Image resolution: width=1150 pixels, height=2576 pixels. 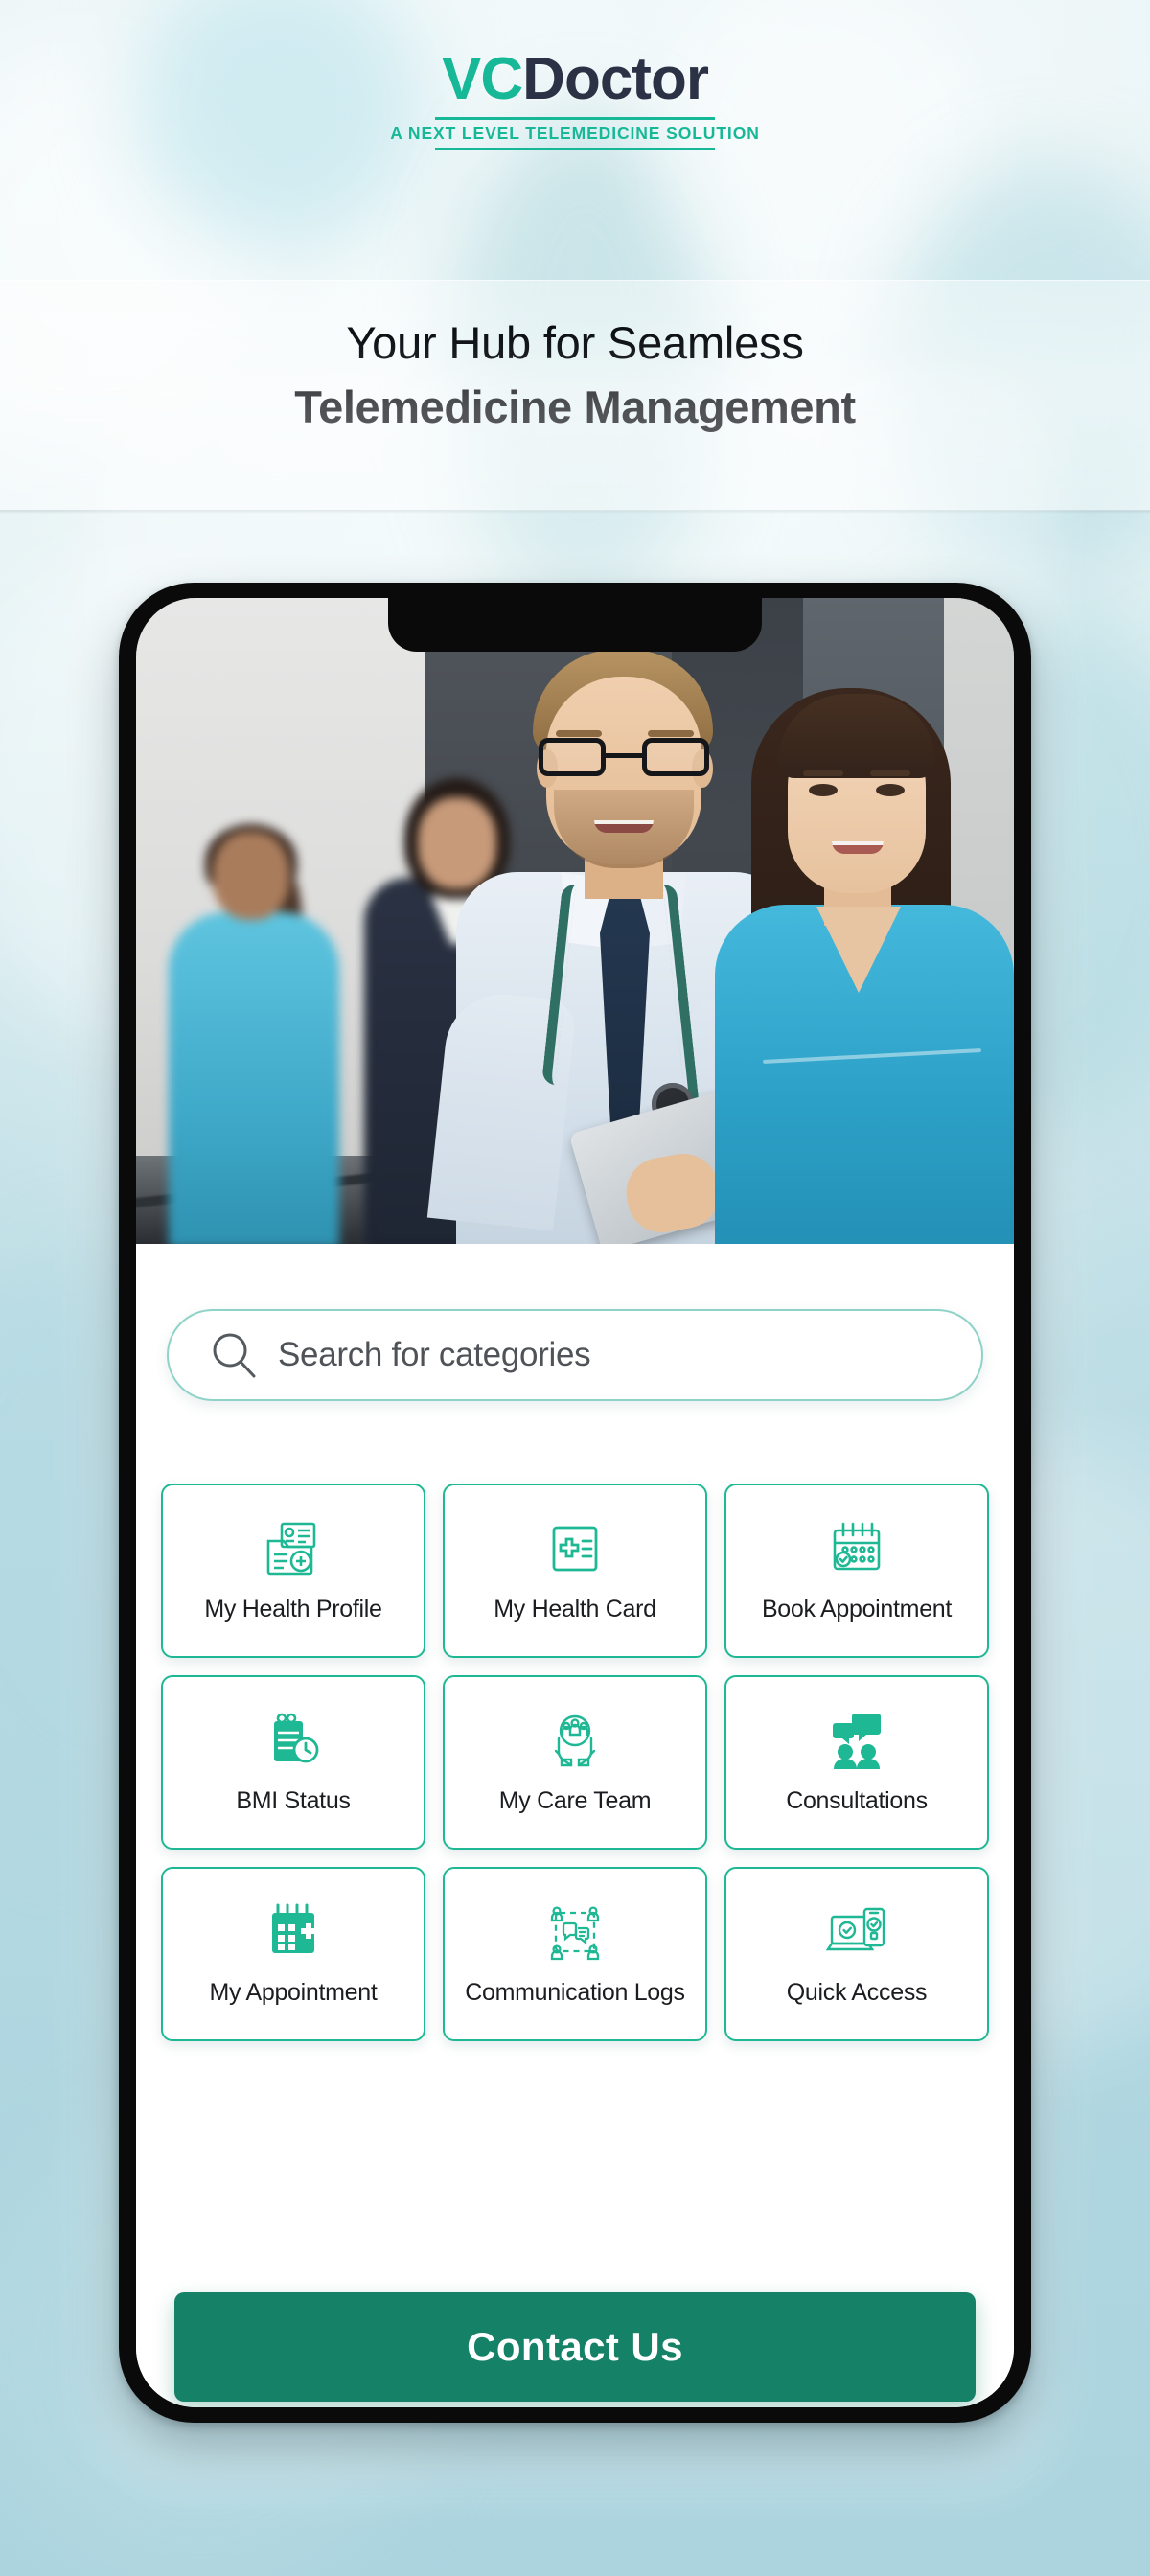 I want to click on tile-label: Communication Logs, so click(x=575, y=1992).